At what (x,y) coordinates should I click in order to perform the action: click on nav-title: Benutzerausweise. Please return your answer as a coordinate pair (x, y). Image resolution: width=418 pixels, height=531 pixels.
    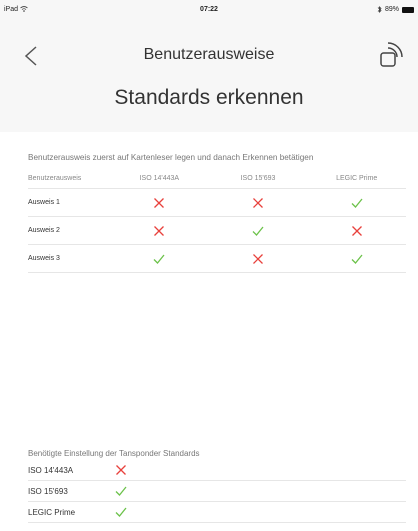
    Looking at the image, I should click on (209, 54).